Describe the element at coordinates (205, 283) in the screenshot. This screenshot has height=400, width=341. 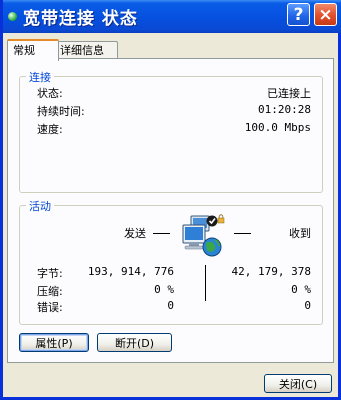
I see `activity-divider` at that location.